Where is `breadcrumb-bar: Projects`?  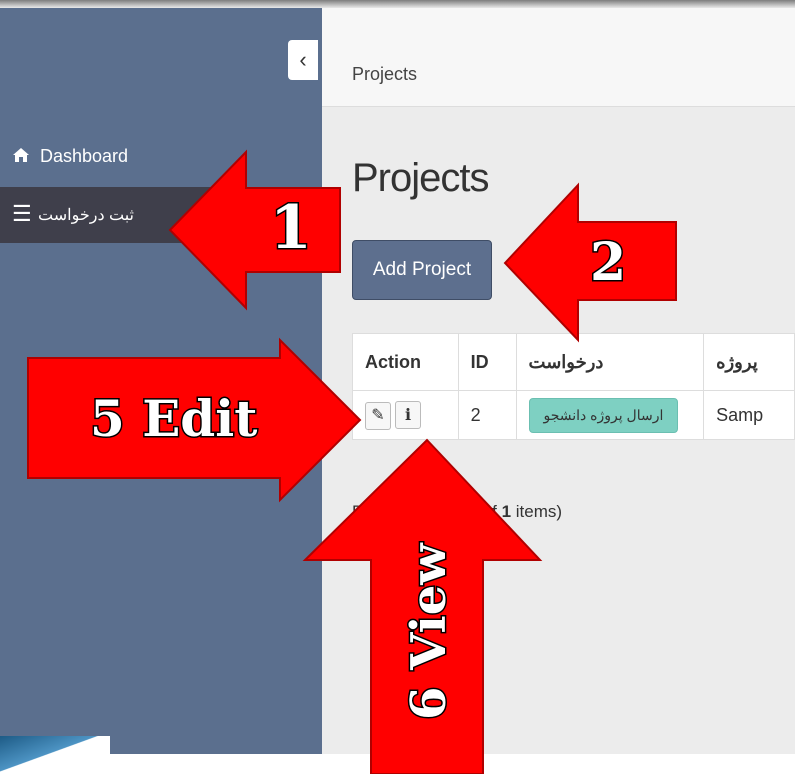
breadcrumb-bar: Projects is located at coordinates (558, 57).